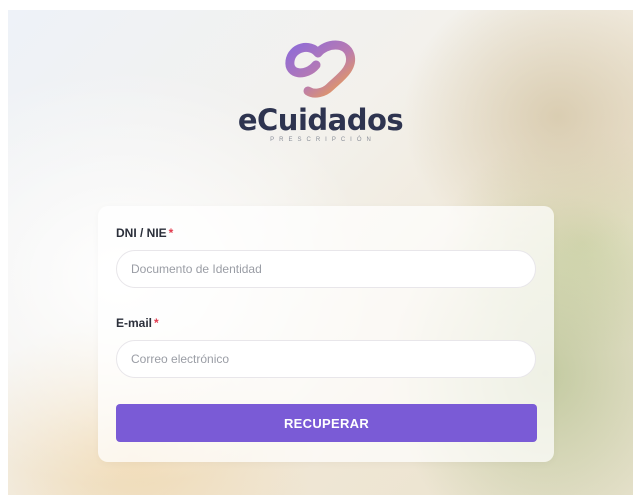 This screenshot has width=633, height=495. Describe the element at coordinates (320, 120) in the screenshot. I see `brand-name: eCuidados` at that location.